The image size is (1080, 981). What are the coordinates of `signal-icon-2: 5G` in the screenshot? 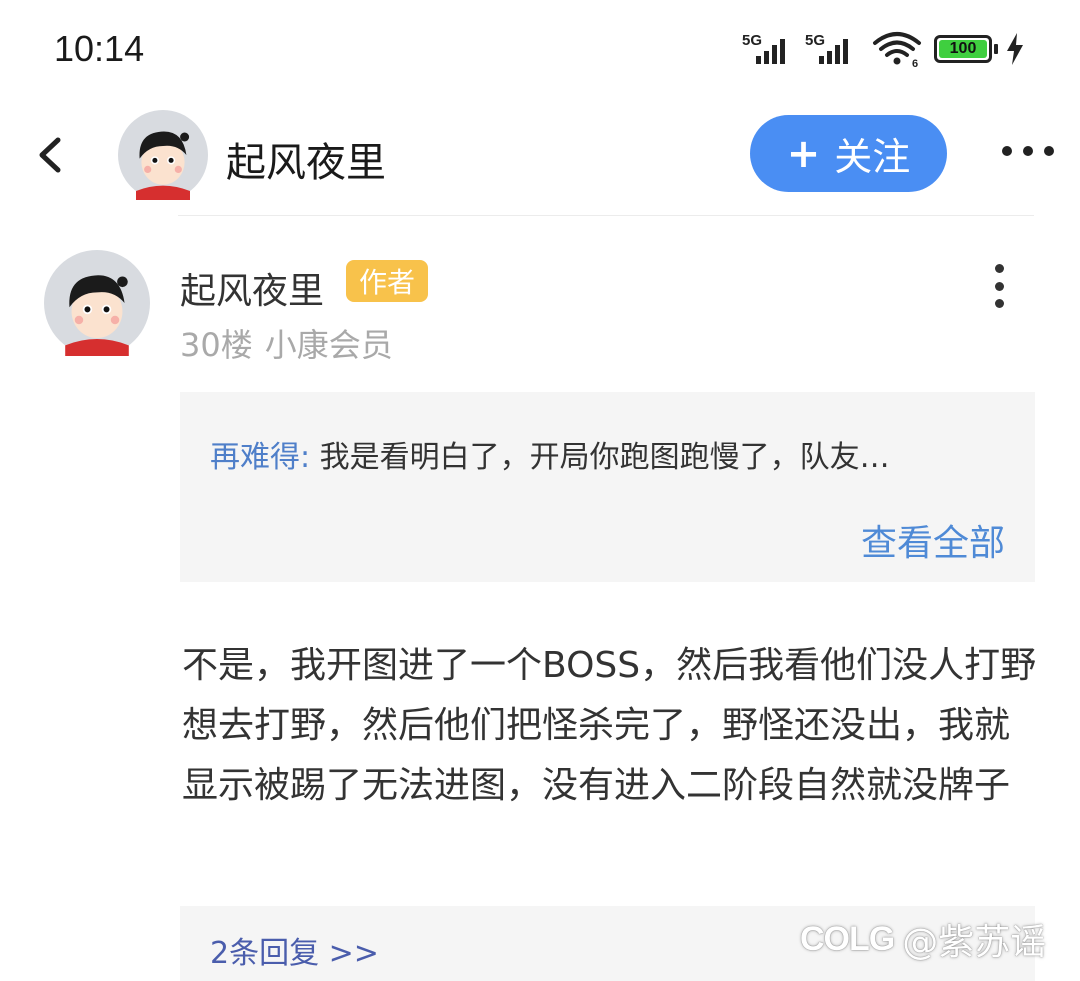 It's located at (835, 49).